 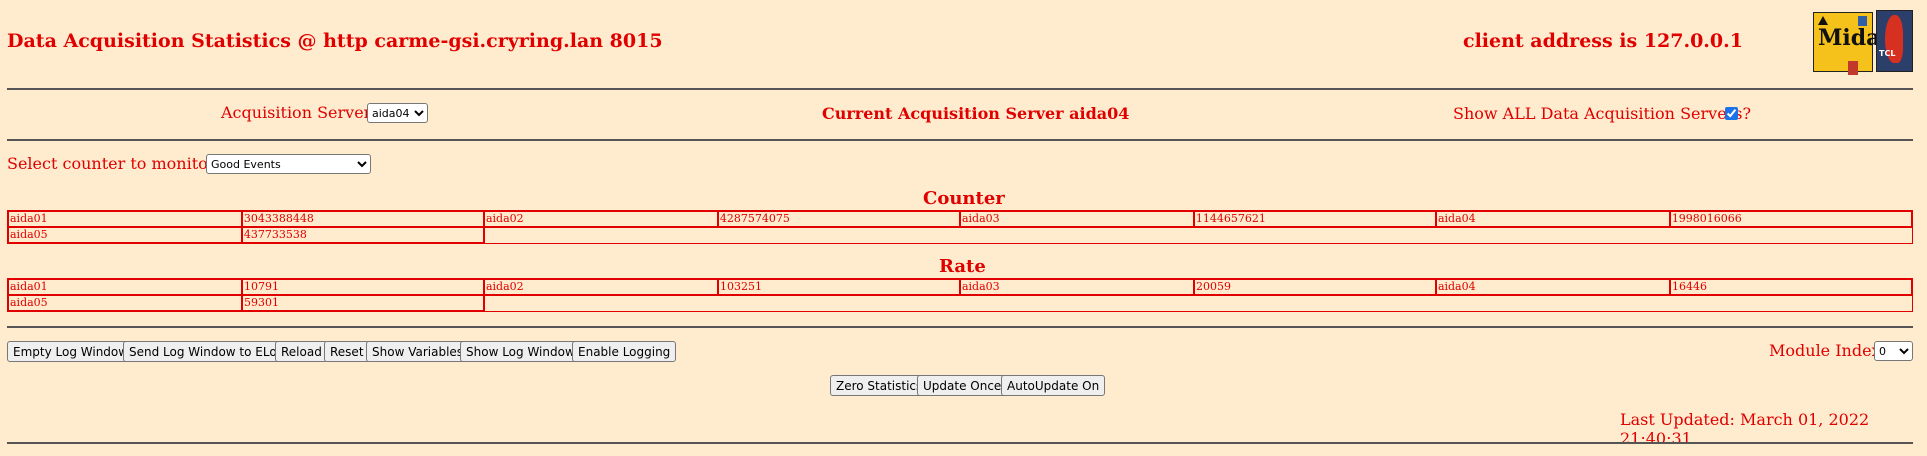 I want to click on show-all-checkbox, so click(x=1731, y=113).